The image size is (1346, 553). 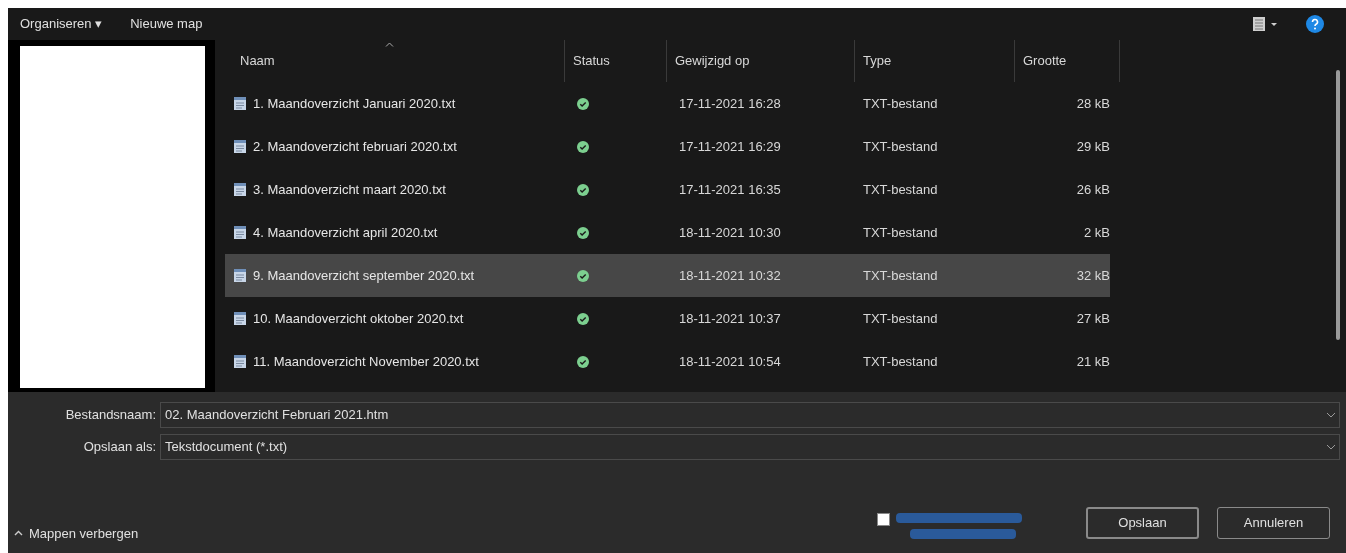 I want to click on file-name: 10. Maandoverzicht oktober 2020.txt, so click(x=358, y=318).